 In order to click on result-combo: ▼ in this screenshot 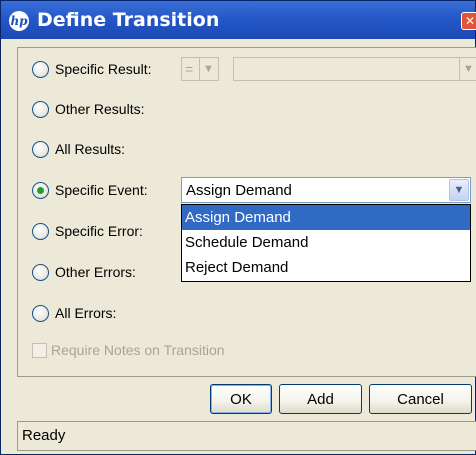, I will do `click(354, 69)`.